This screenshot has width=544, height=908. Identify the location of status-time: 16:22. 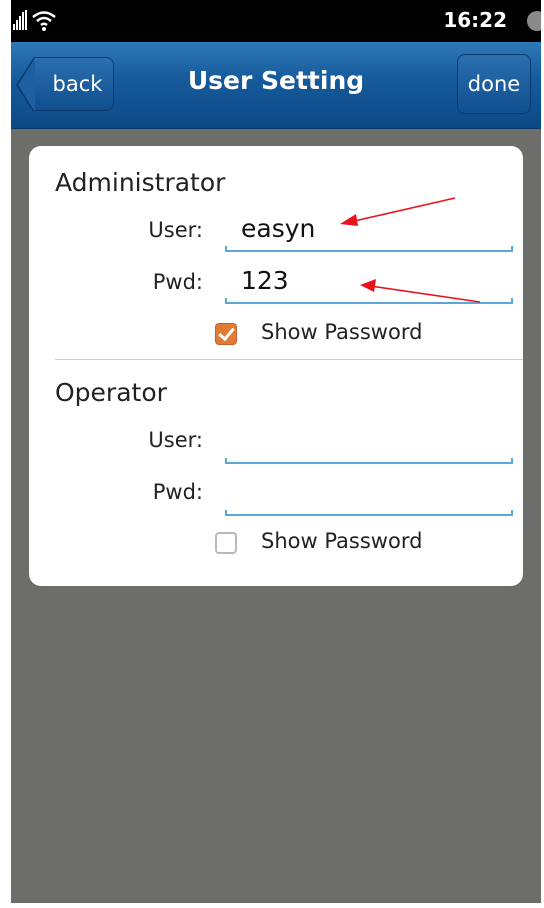
(475, 20).